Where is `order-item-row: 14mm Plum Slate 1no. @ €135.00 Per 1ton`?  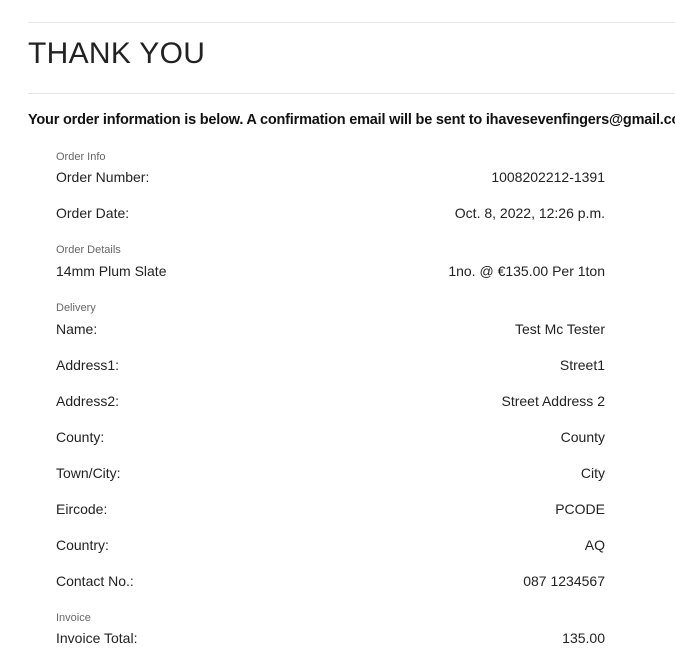 order-item-row: 14mm Plum Slate 1no. @ €135.00 Per 1ton is located at coordinates (330, 271).